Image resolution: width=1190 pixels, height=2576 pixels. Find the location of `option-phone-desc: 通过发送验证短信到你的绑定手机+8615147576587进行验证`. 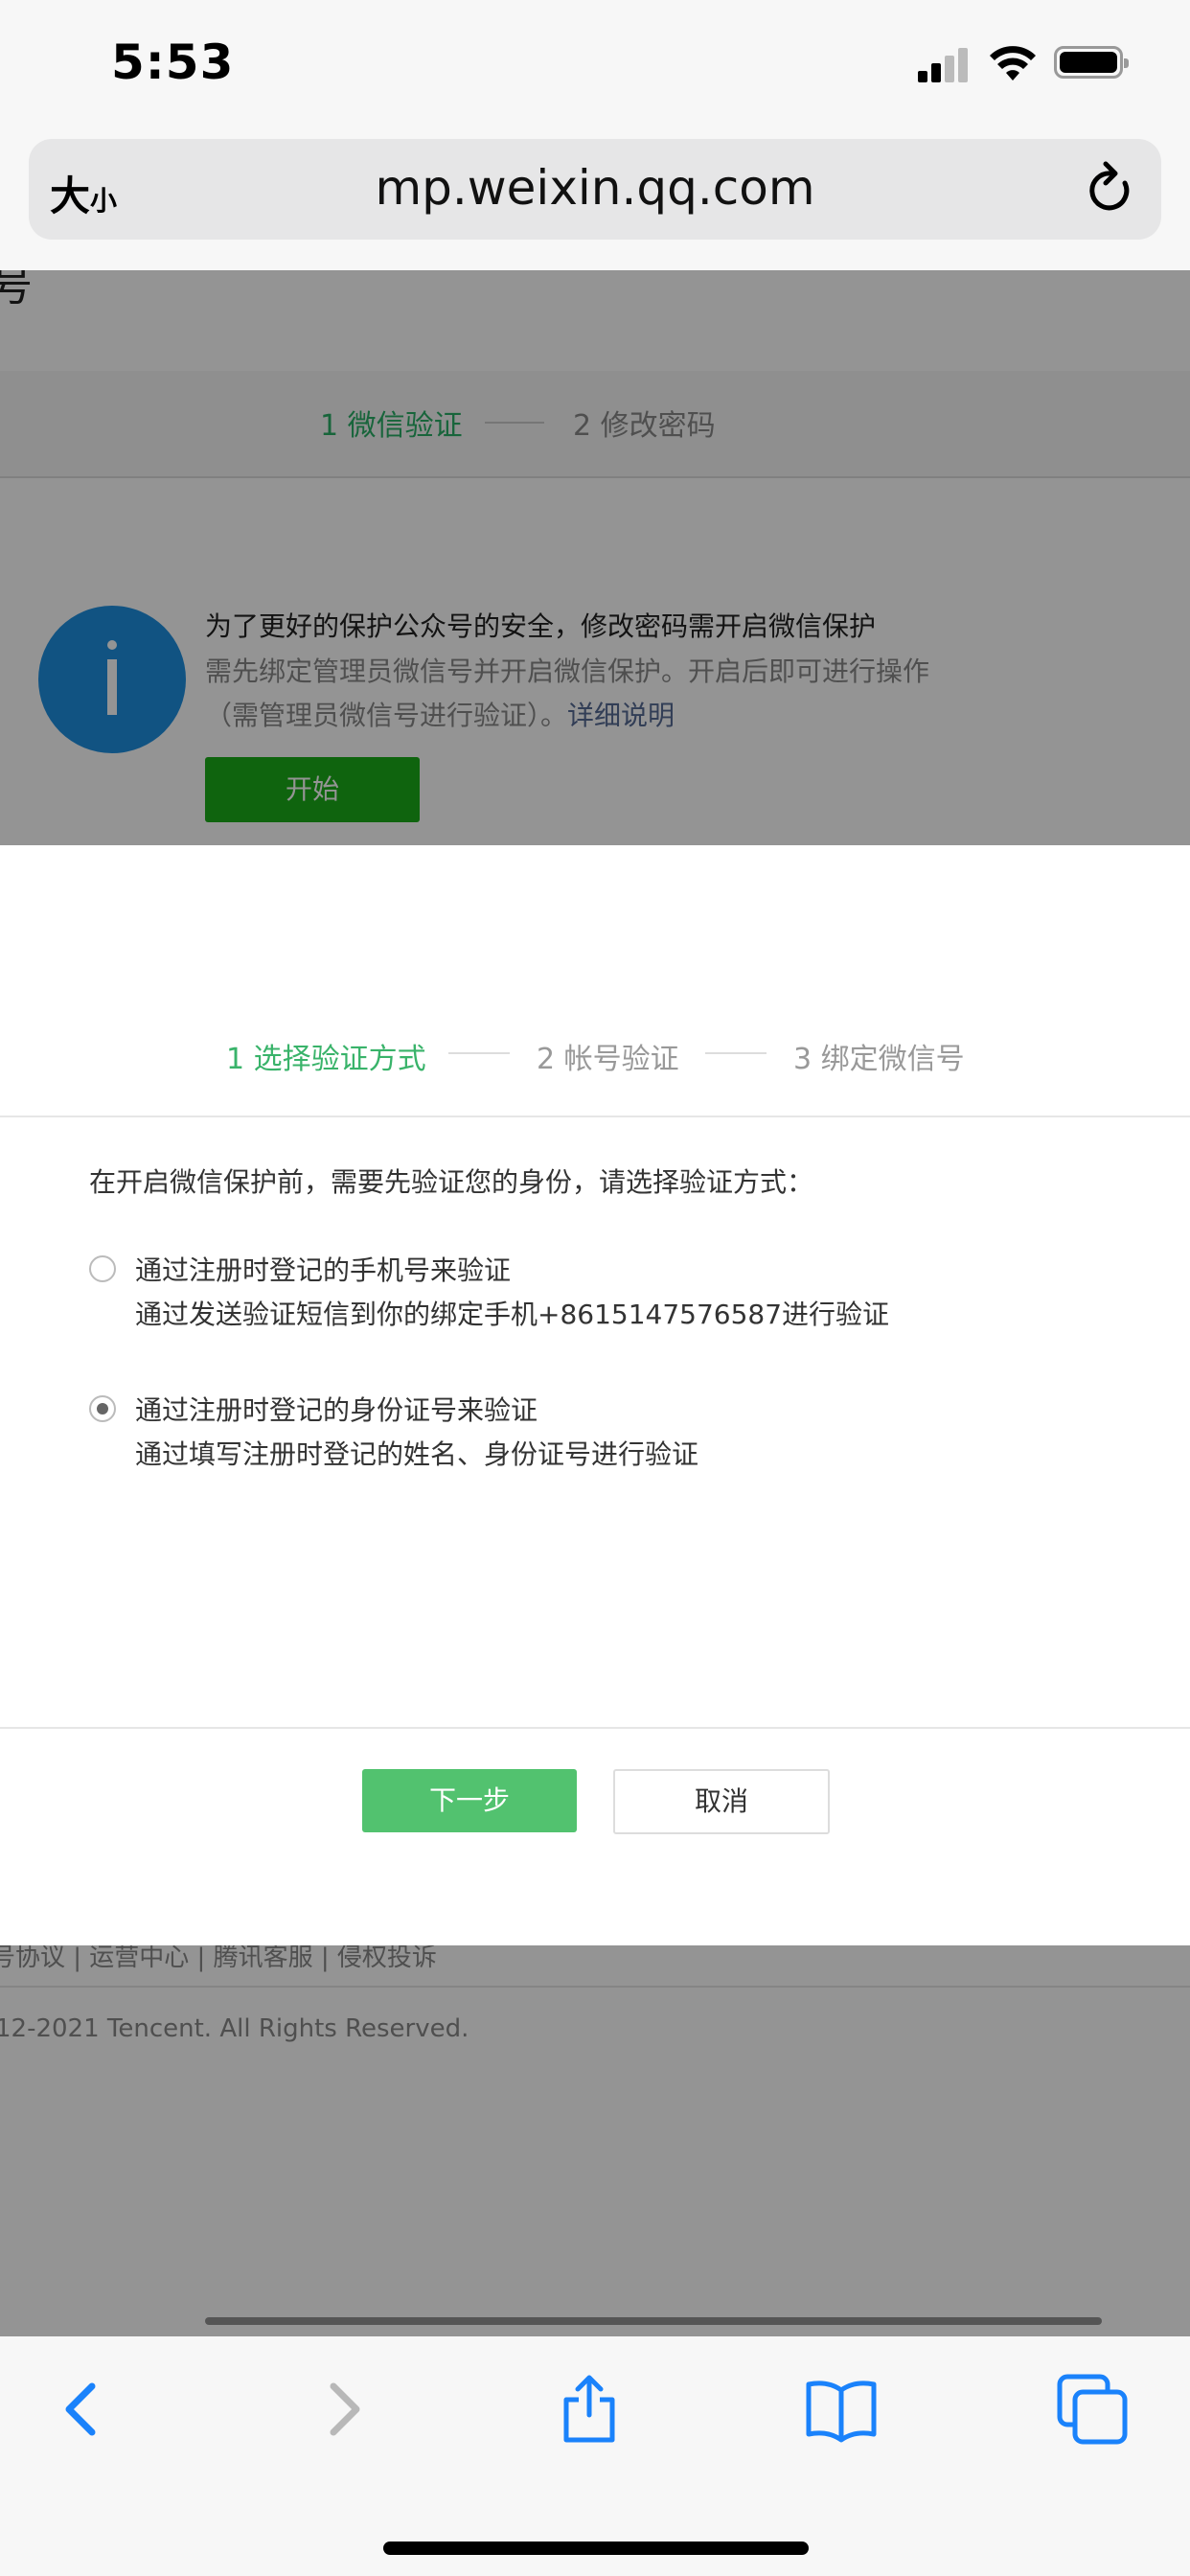

option-phone-desc: 通过发送验证短信到你的绑定手机+8615147576587进行验证 is located at coordinates (512, 1314).